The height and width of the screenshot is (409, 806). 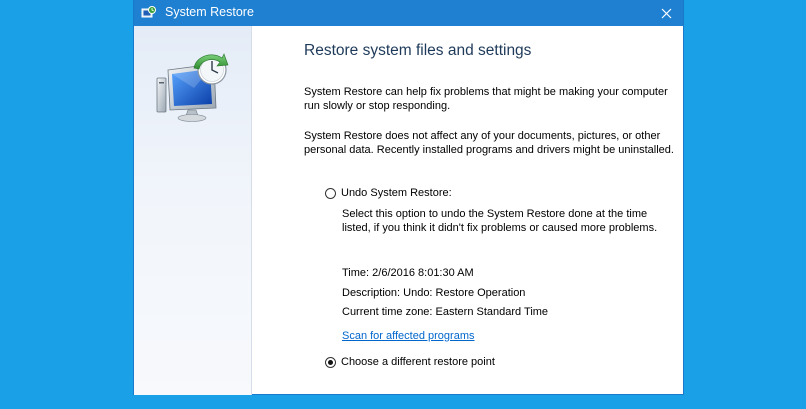 I want to click on title-bar: System Restore, so click(x=408, y=13).